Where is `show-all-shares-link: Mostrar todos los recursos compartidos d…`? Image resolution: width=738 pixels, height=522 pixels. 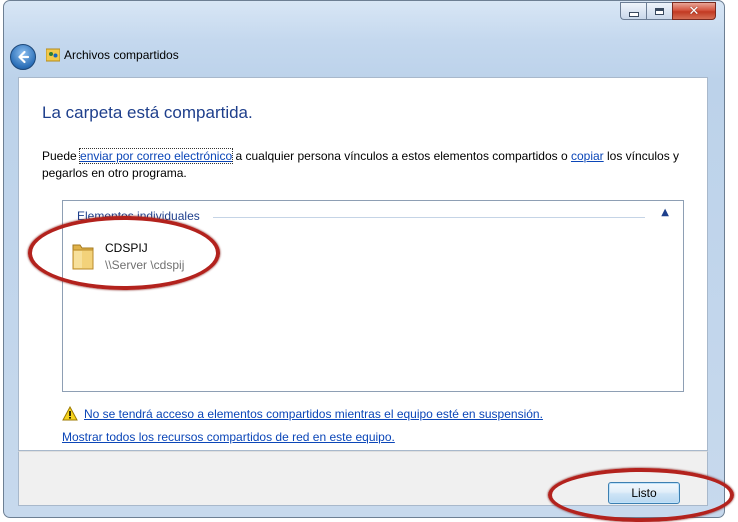 show-all-shares-link: Mostrar todos los recursos compartidos d… is located at coordinates (228, 437).